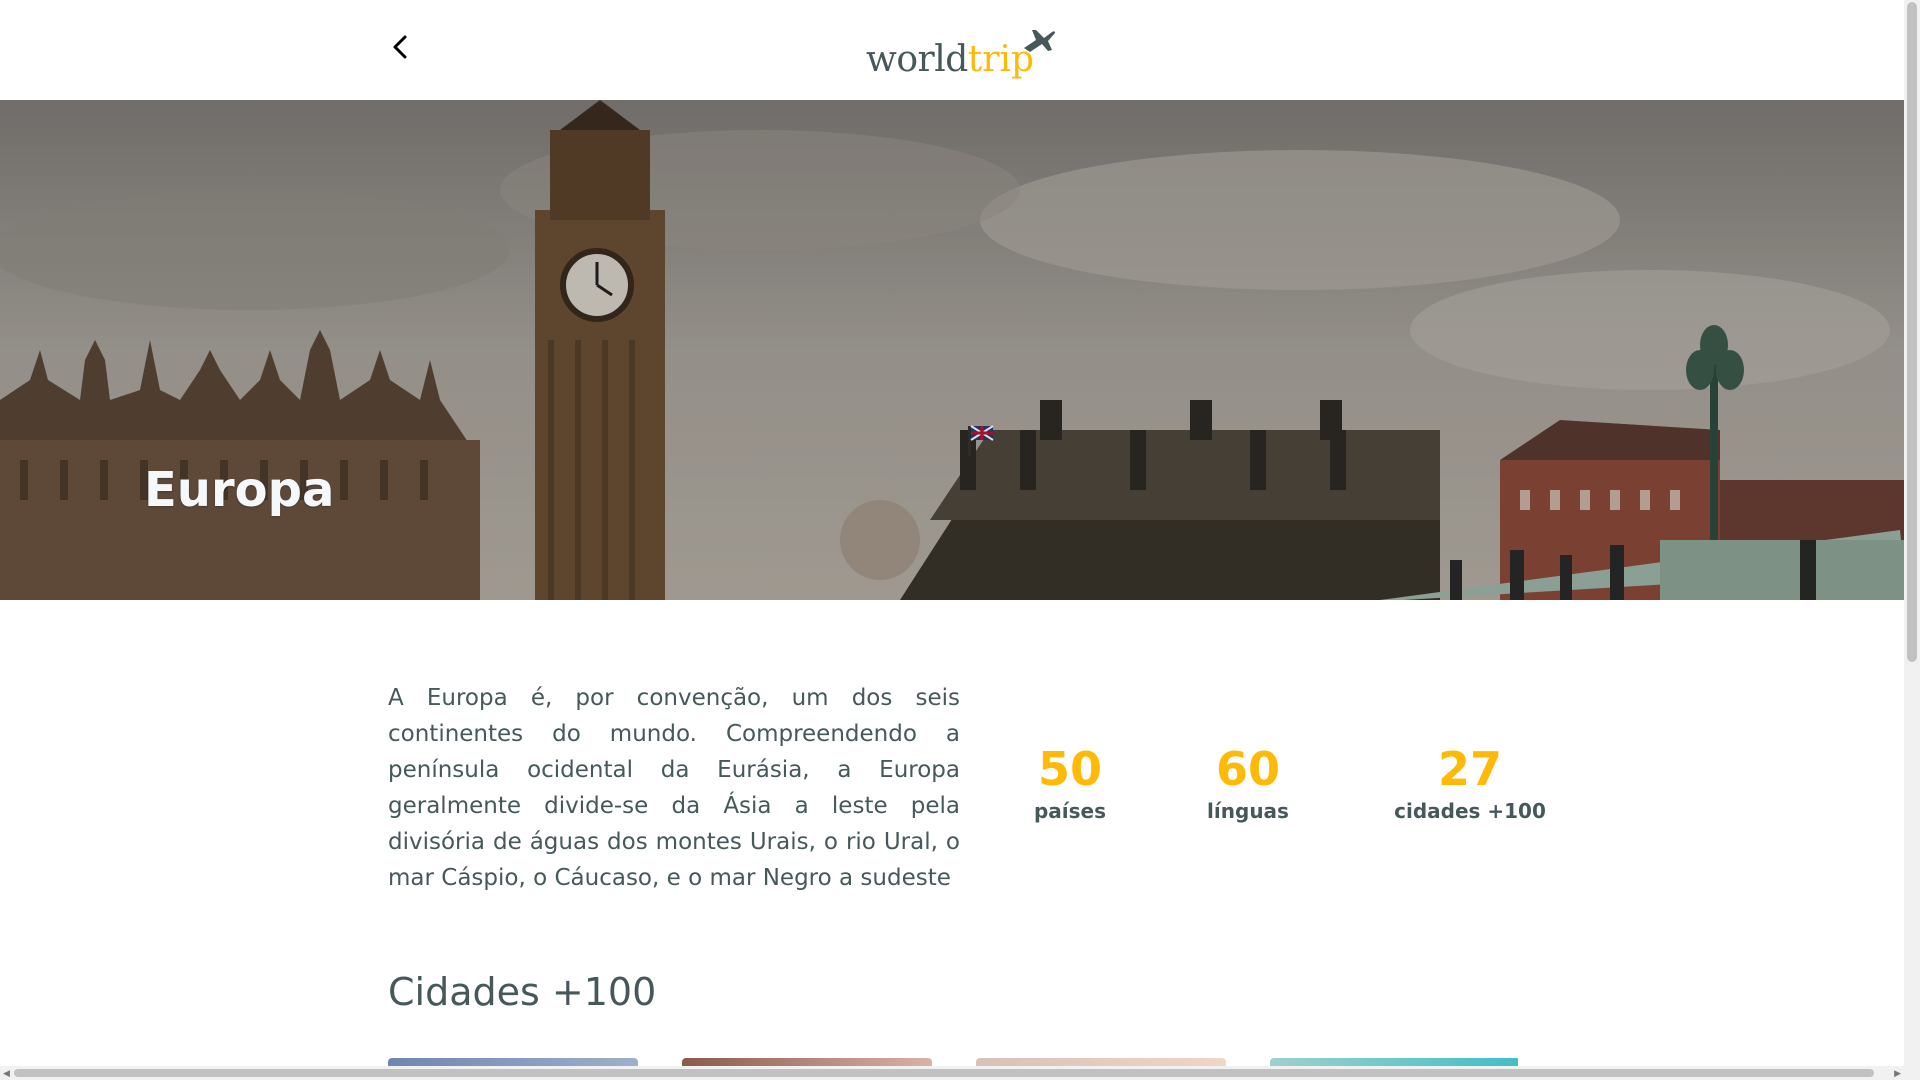 The image size is (1920, 1080). I want to click on stat-languages-label: línguas, so click(1248, 811).